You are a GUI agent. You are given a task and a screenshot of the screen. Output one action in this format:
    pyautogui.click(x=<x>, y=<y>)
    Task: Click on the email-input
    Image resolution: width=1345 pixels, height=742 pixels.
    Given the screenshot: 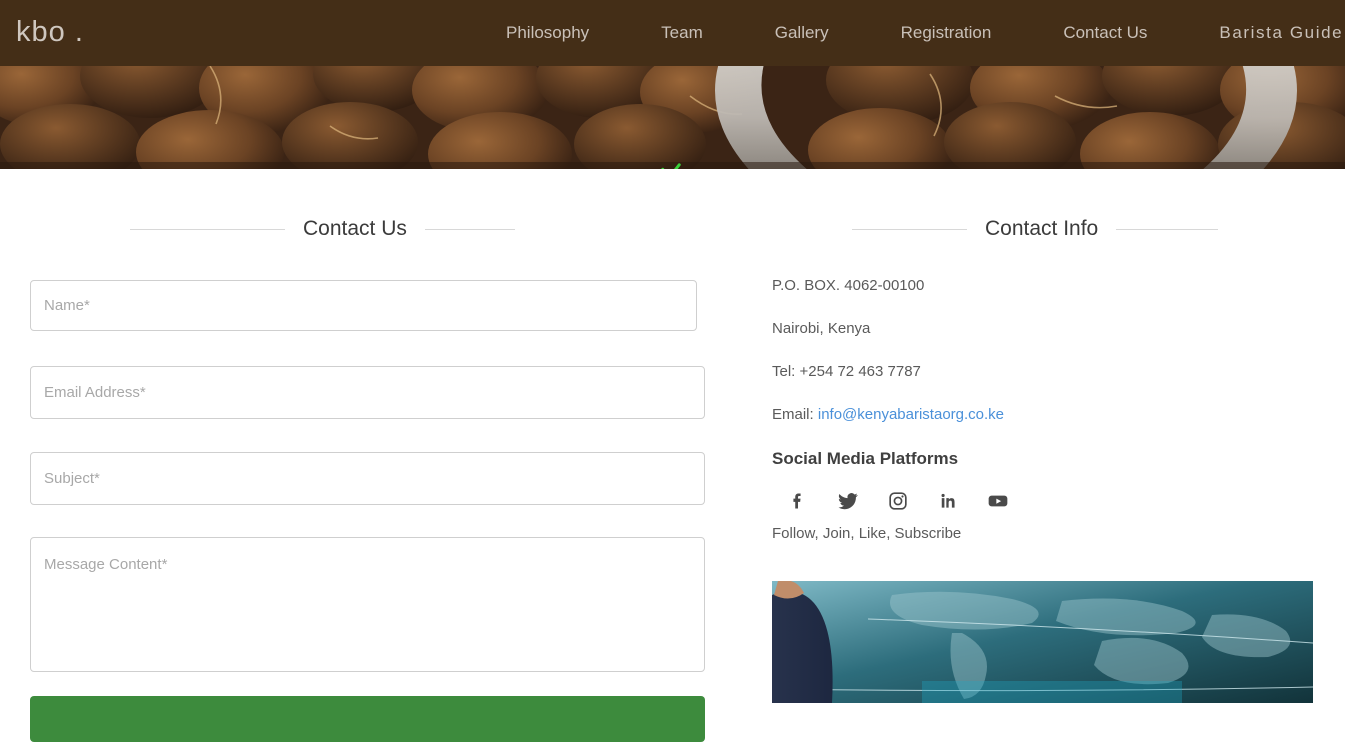 What is the action you would take?
    pyautogui.click(x=367, y=392)
    